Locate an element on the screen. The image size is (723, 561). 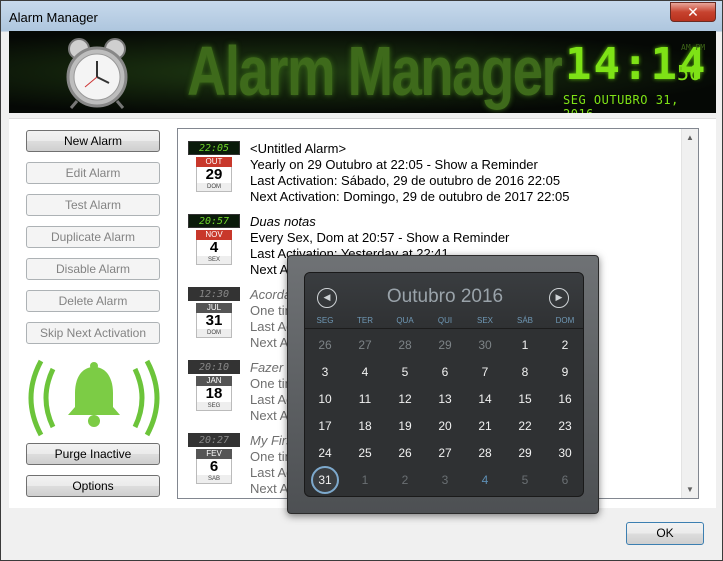
calendar-day-label: 14 is located at coordinates (485, 399).